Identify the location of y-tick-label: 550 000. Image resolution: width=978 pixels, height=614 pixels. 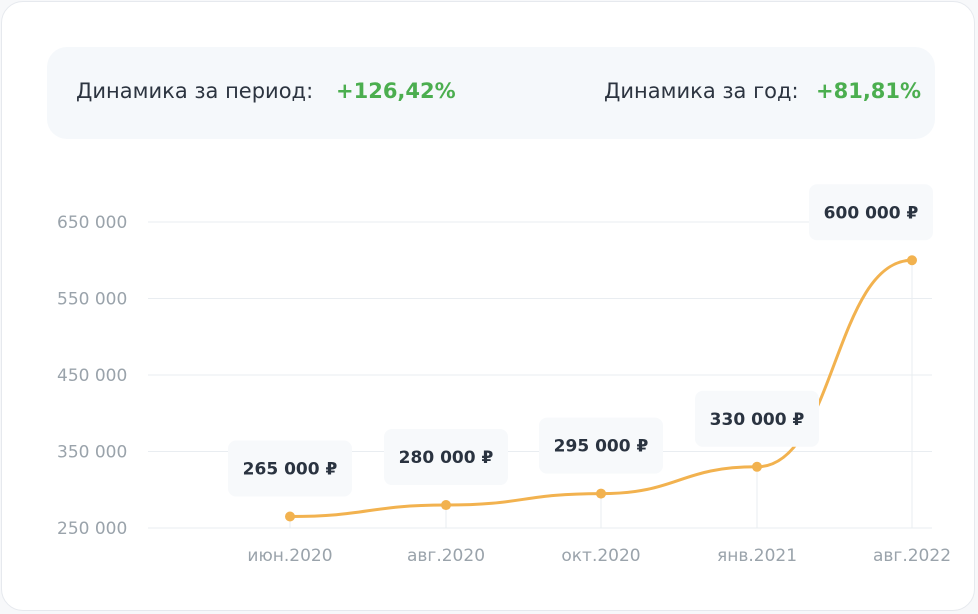
(92, 300).